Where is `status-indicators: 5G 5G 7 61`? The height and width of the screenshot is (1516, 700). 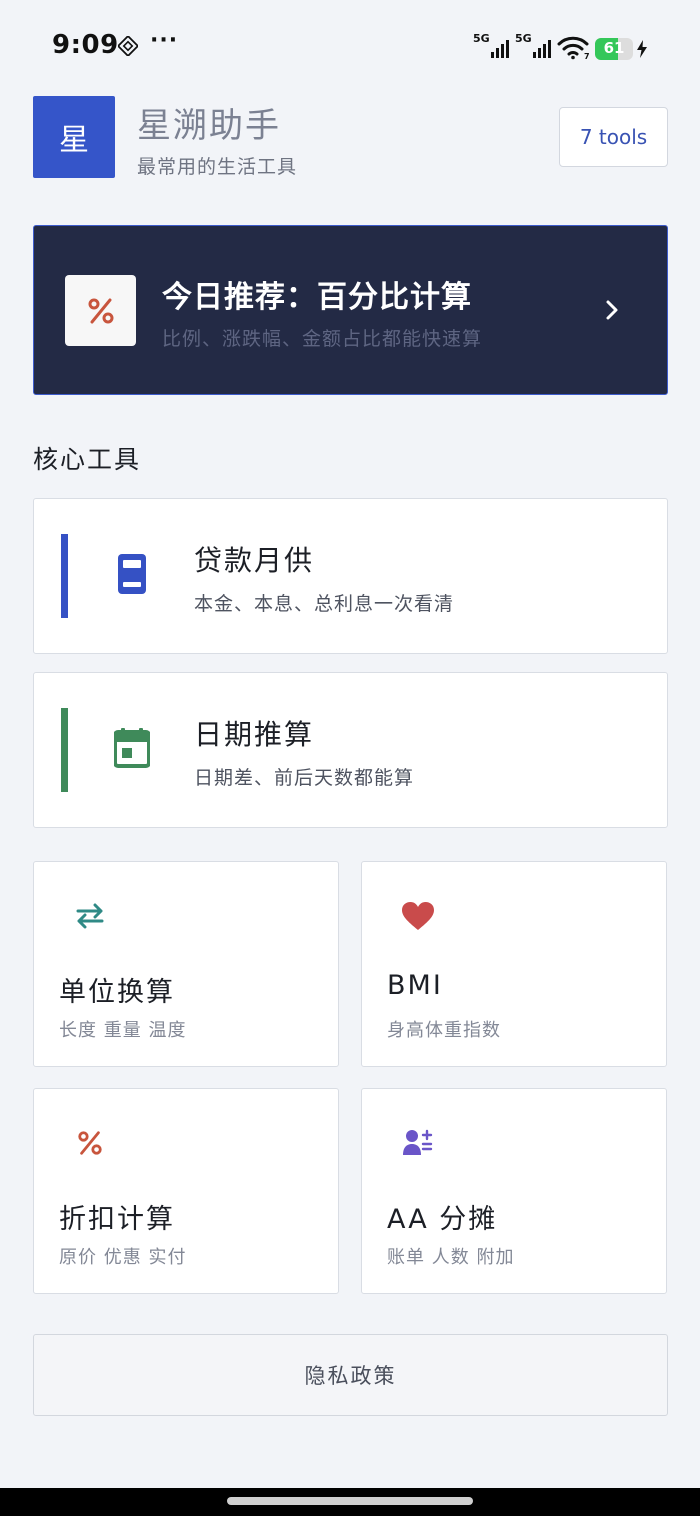
status-indicators: 5G 5G 7 61 is located at coordinates (560, 45).